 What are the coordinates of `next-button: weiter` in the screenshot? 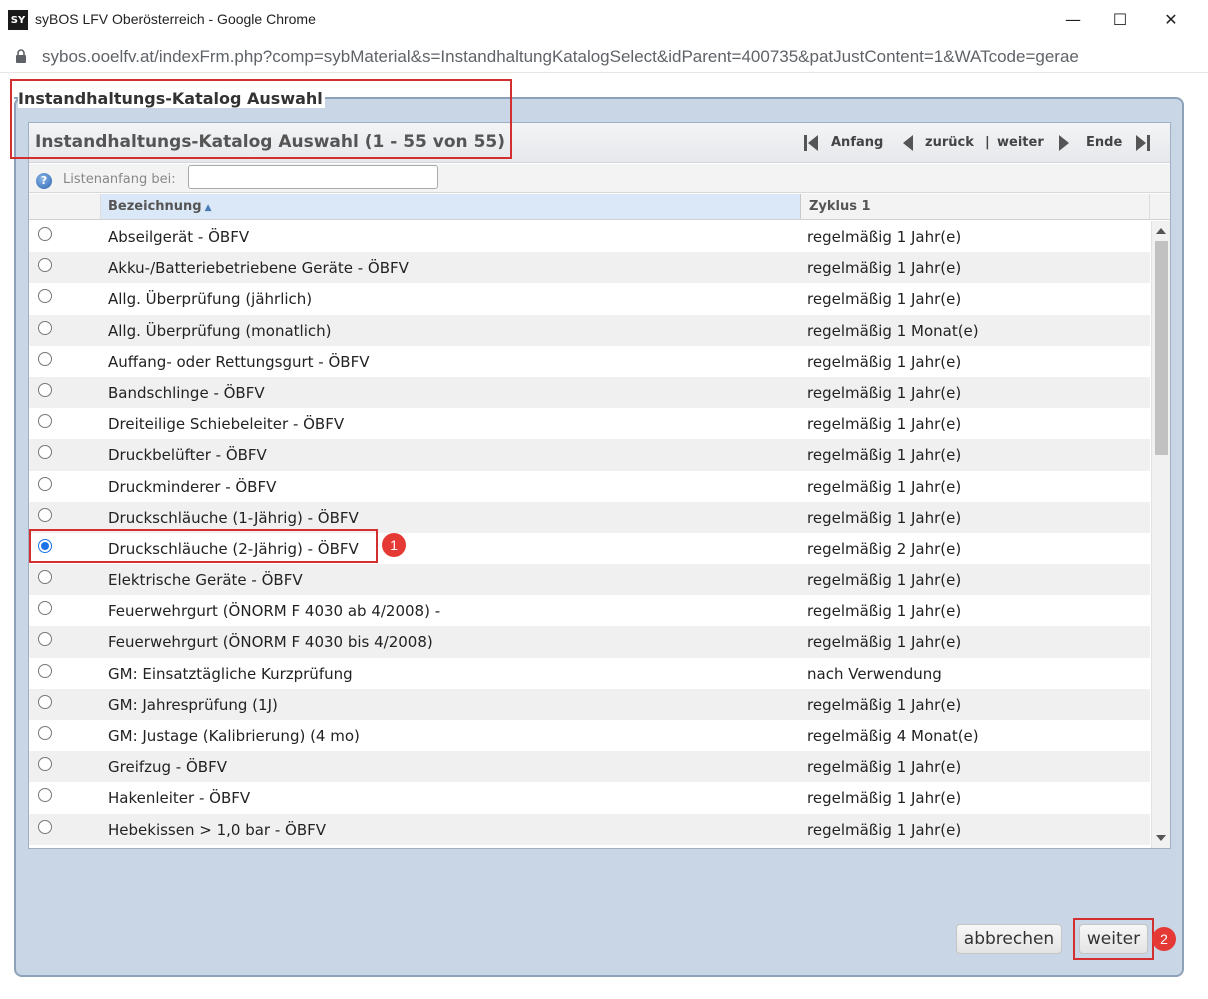 It's located at (1113, 939).